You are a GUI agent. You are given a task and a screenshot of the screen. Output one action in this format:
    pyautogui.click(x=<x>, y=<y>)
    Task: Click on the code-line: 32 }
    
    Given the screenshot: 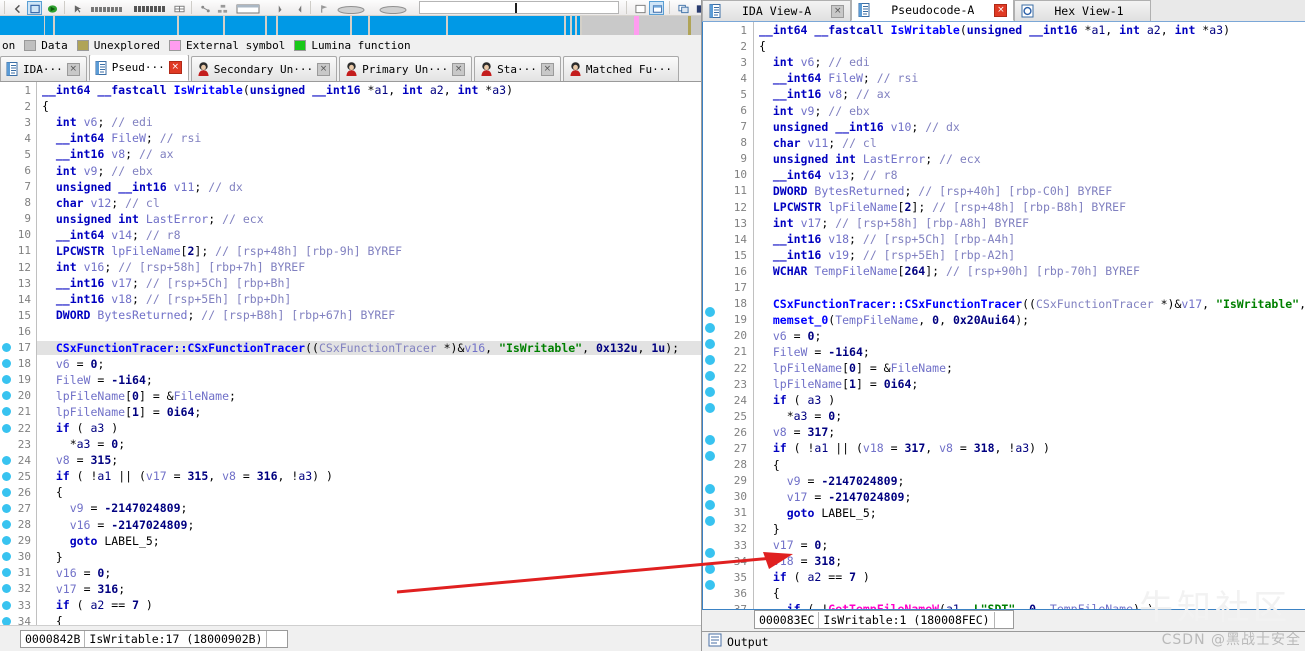 What is the action you would take?
    pyautogui.click(x=1004, y=528)
    